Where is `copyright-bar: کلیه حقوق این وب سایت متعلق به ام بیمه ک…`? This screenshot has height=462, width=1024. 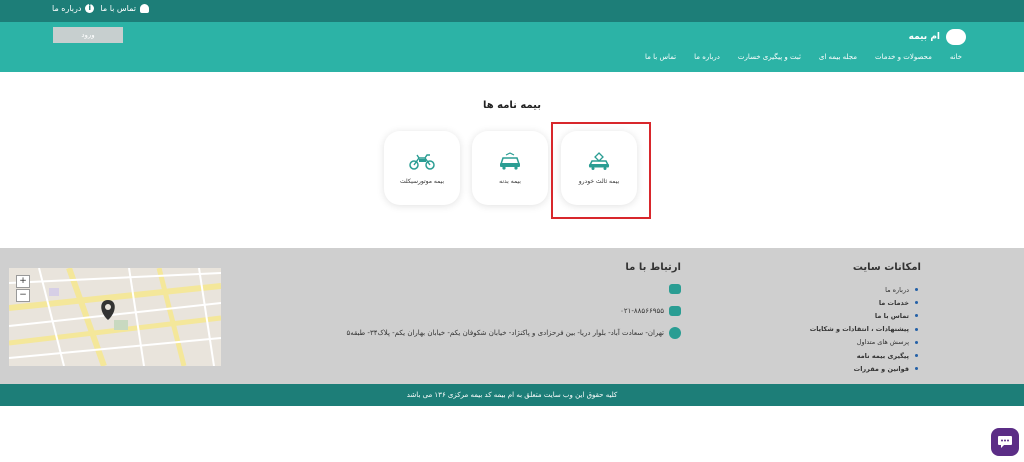 copyright-bar: کلیه حقوق این وب سایت متعلق به ام بیمه ک… is located at coordinates (512, 395).